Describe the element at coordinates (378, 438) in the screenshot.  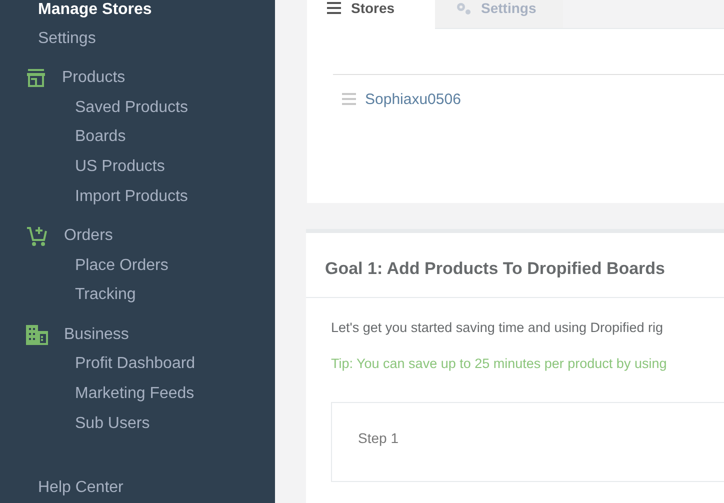
I see `step-label: Step 1` at that location.